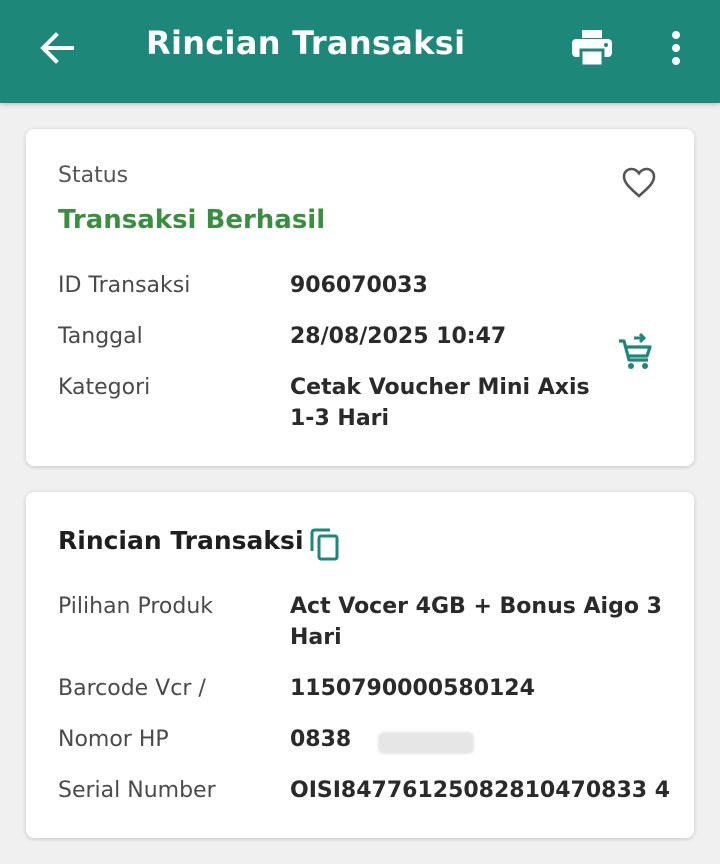 This screenshot has height=864, width=720. Describe the element at coordinates (480, 790) in the screenshot. I see `serial-number-value: OISI84776125082810470833 4` at that location.